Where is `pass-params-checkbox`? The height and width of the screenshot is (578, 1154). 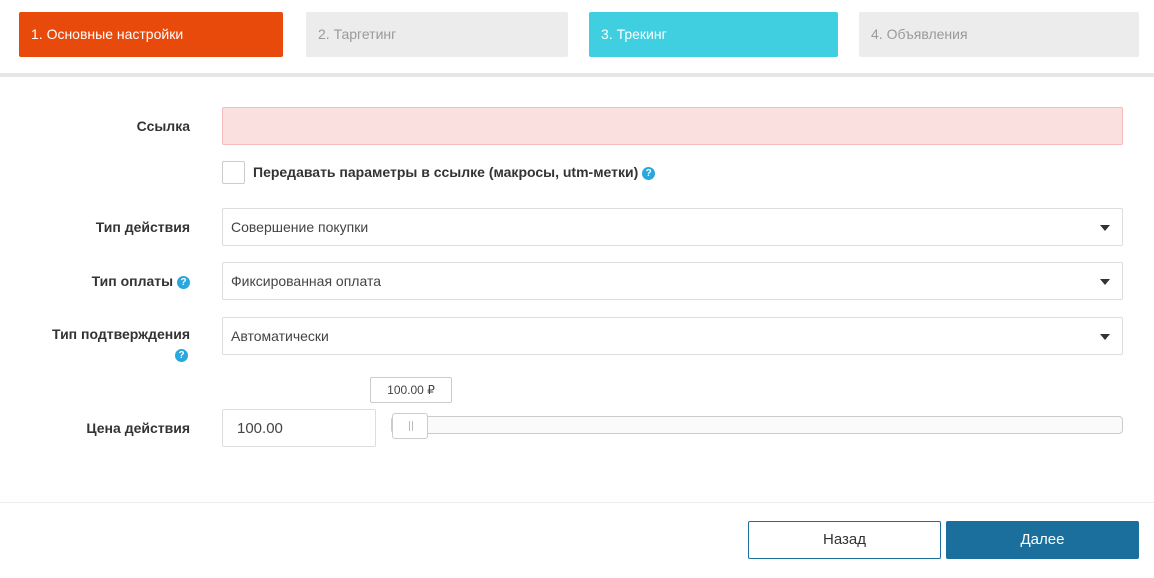
pass-params-checkbox is located at coordinates (233, 172).